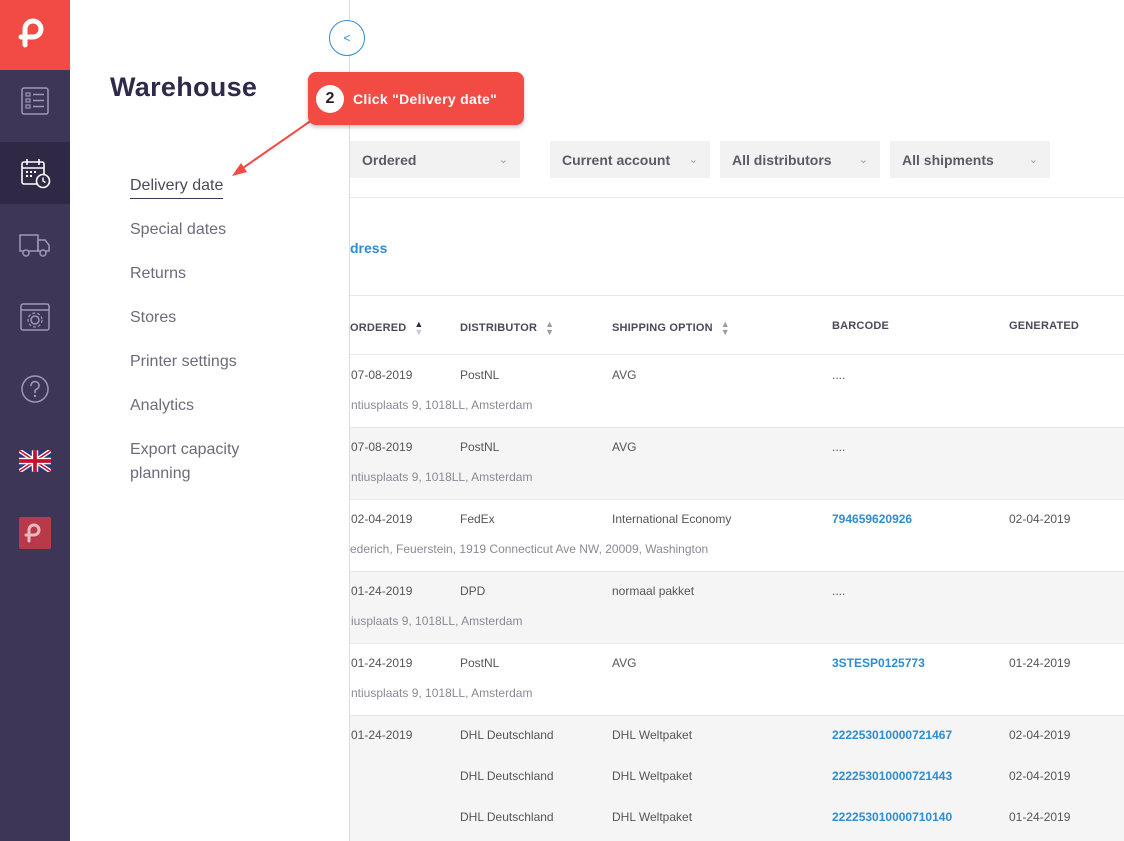 Image resolution: width=1124 pixels, height=841 pixels. I want to click on tutorial-callout: 2 Click "Delivery date", so click(416, 98).